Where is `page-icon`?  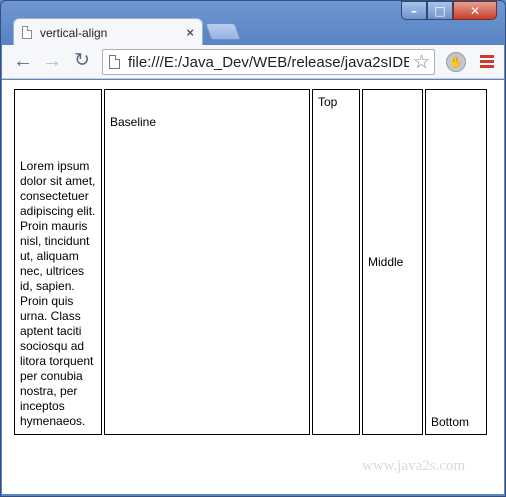 page-icon is located at coordinates (114, 62).